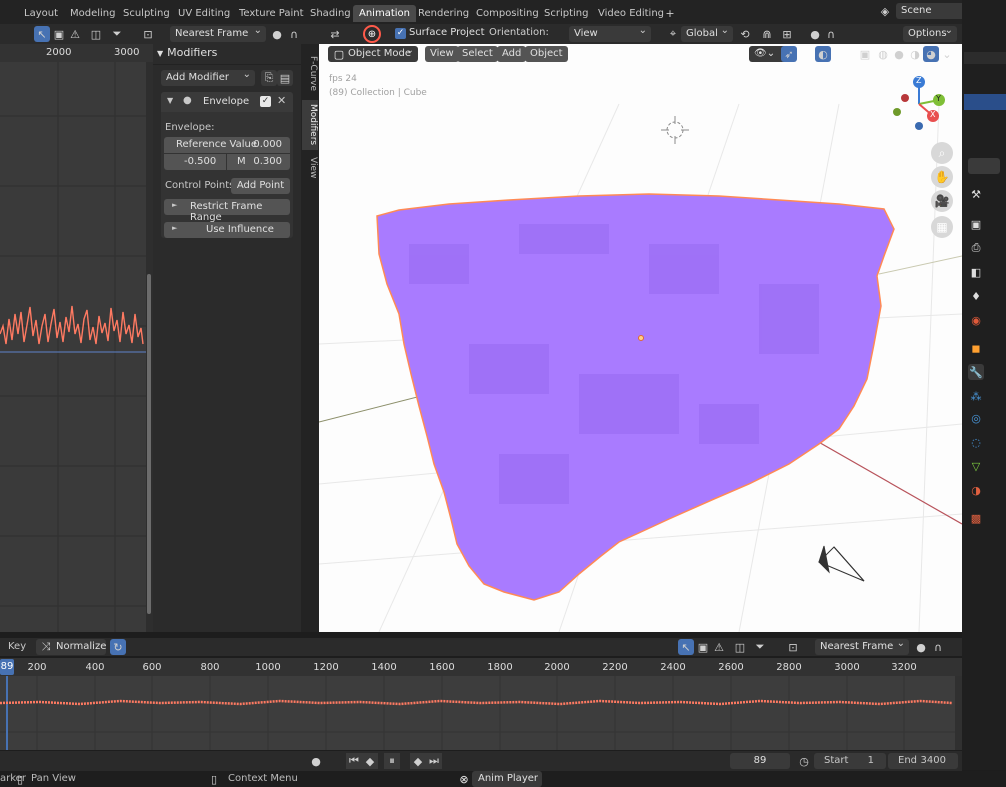 The image size is (1006, 787). I want to click on next-keyframe-icon: ◆, so click(418, 761).